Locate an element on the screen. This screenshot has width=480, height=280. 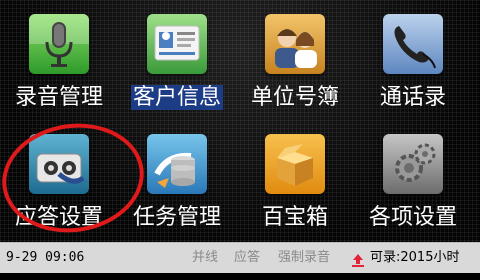
tile-record-management: 录音管理 is located at coordinates (59, 63).